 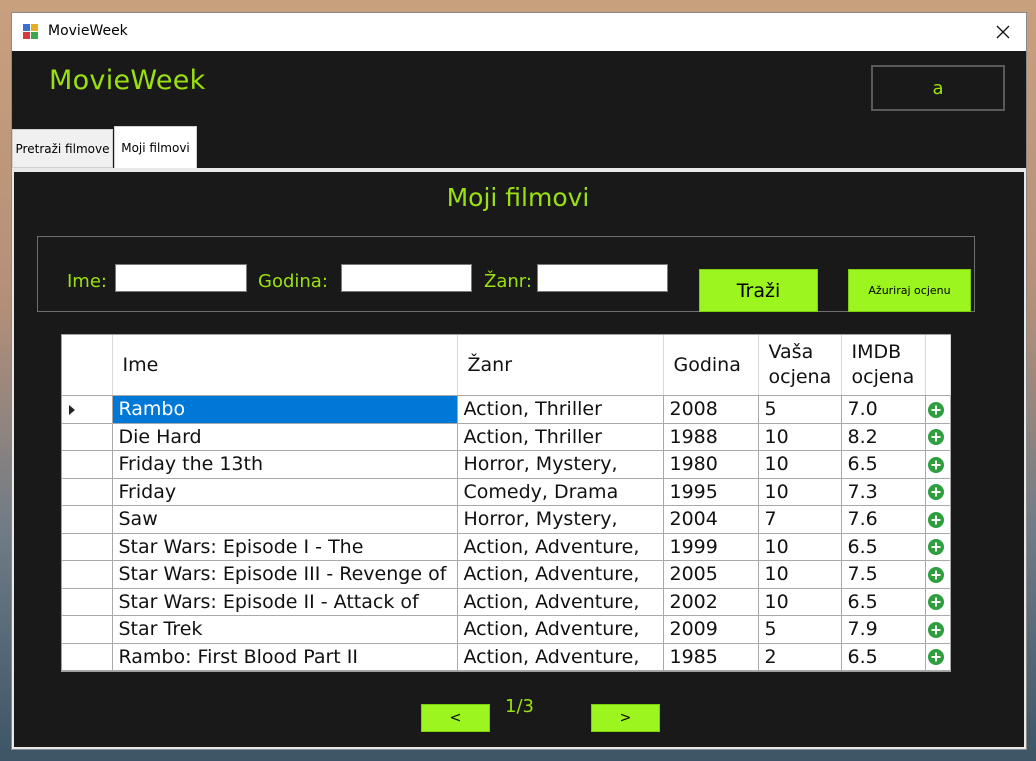 I want to click on column-header-your-rating: Vaša ocjena, so click(x=800, y=365).